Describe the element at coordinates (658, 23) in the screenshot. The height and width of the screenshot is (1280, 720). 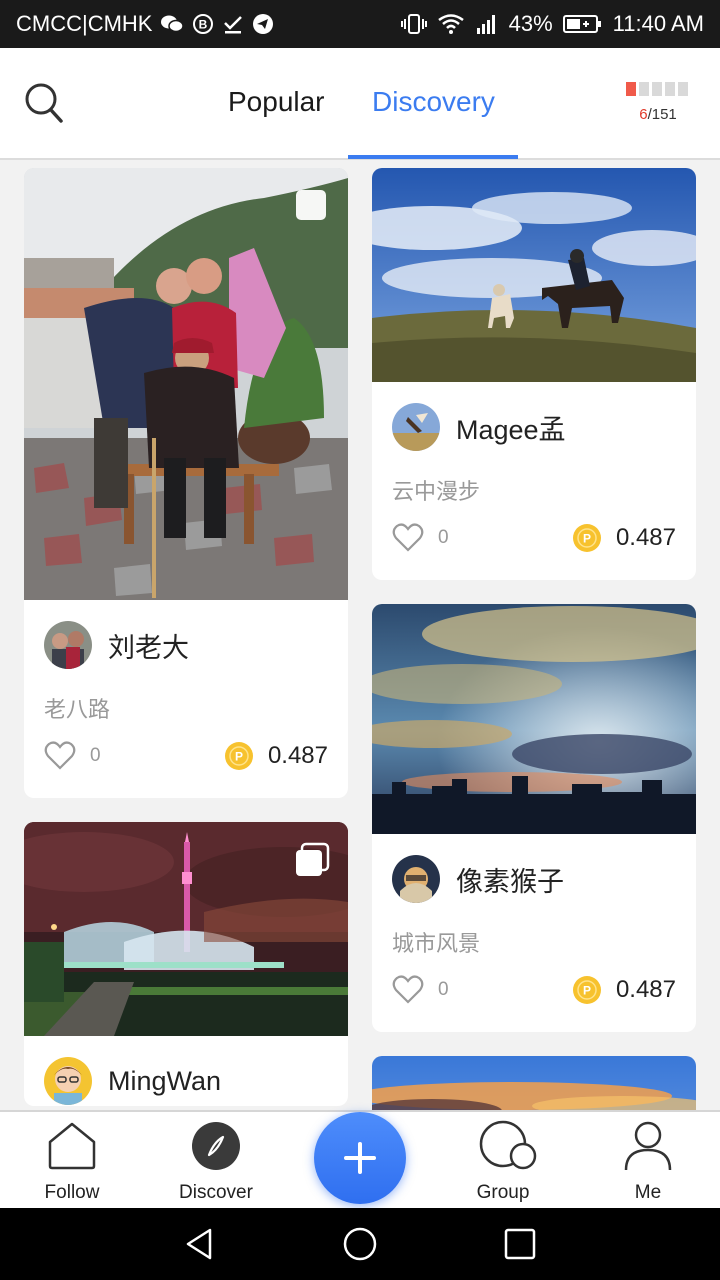
I see `clock: 11:40 AM` at that location.